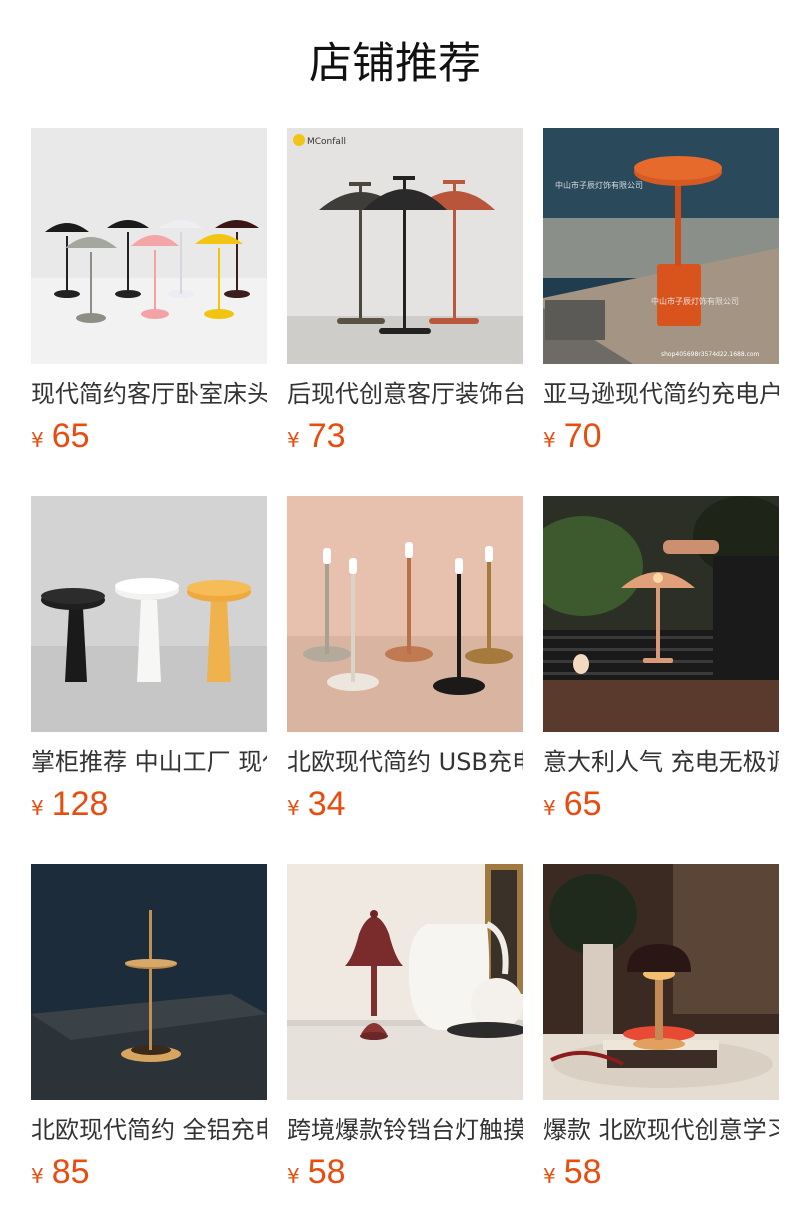 The height and width of the screenshot is (1232, 790). What do you see at coordinates (70, 1172) in the screenshot?
I see `price-value: 85` at bounding box center [70, 1172].